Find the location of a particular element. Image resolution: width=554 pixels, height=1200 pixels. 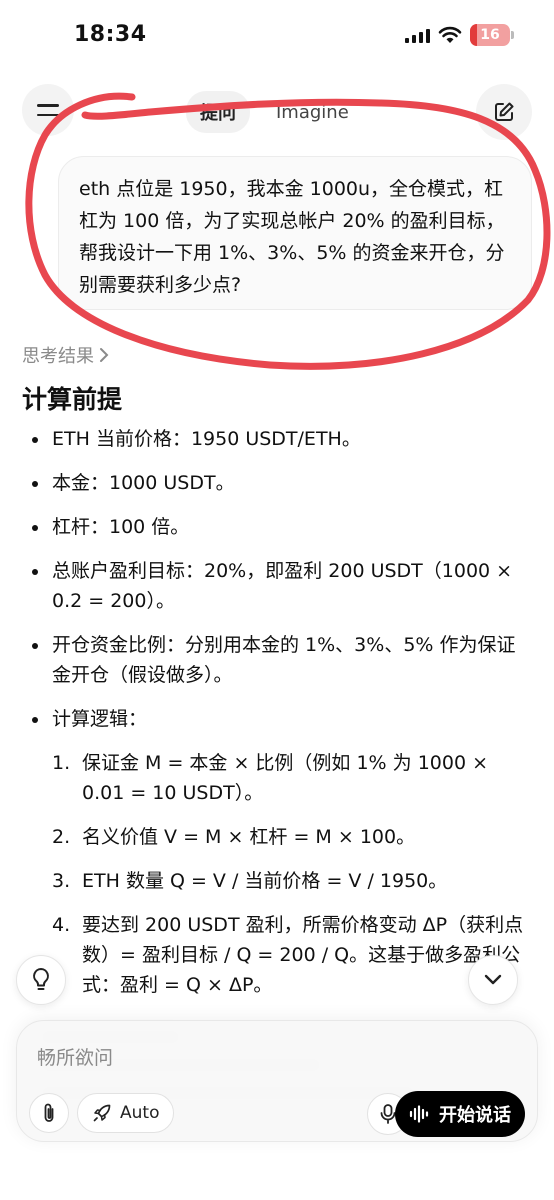

battery-indicator: 16 is located at coordinates (490, 35).